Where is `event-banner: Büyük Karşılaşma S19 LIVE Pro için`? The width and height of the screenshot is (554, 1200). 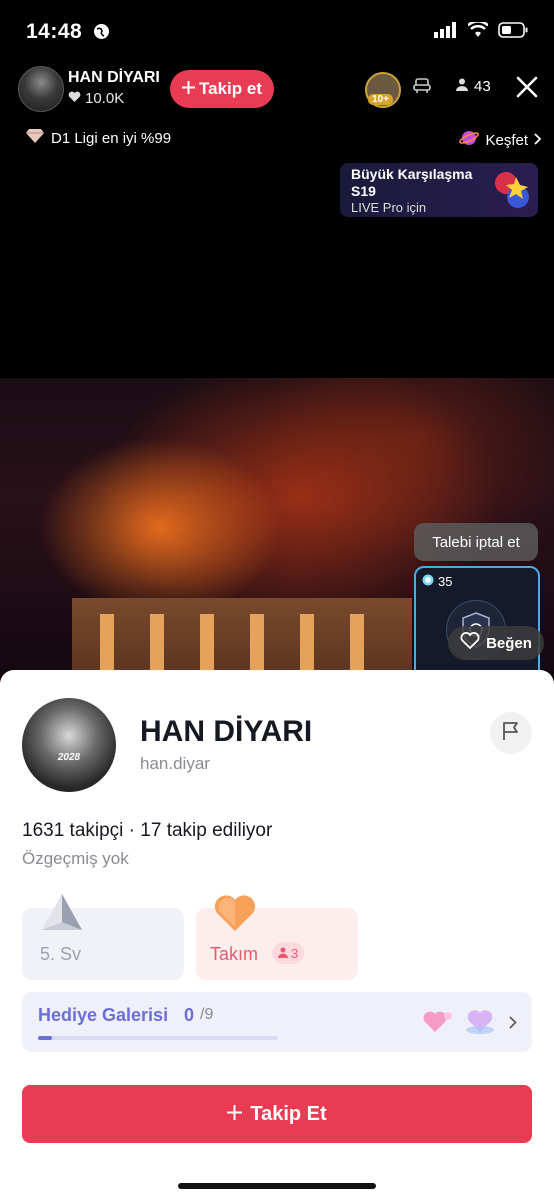
event-banner: Büyük Karşılaşma S19 LIVE Pro için is located at coordinates (439, 190).